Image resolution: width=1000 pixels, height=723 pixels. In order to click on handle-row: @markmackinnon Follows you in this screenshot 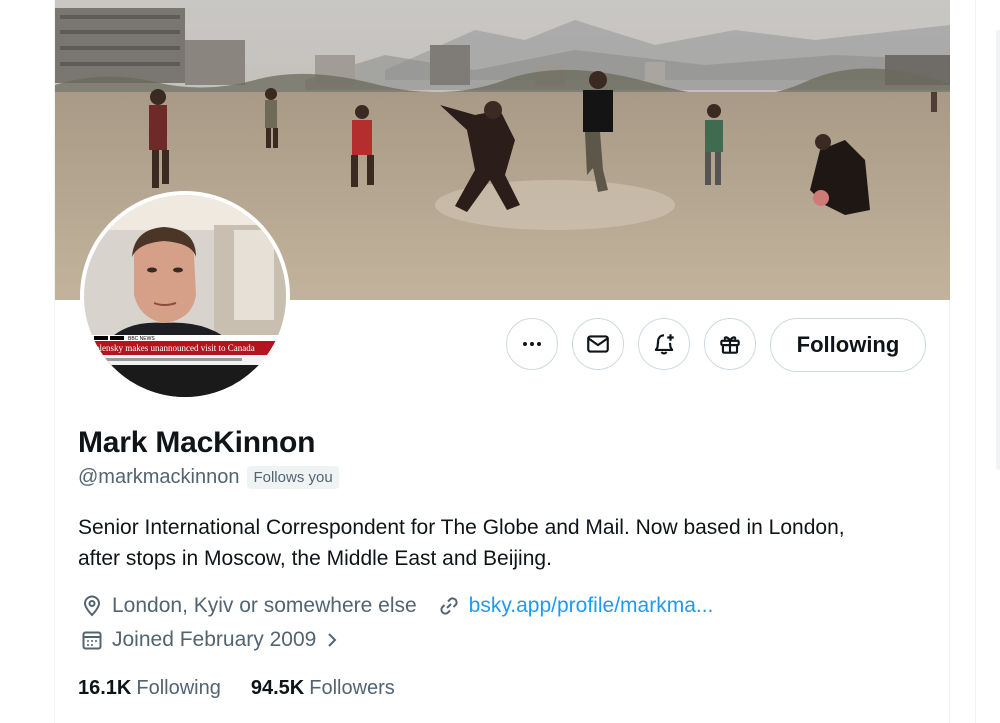, I will do `click(208, 477)`.